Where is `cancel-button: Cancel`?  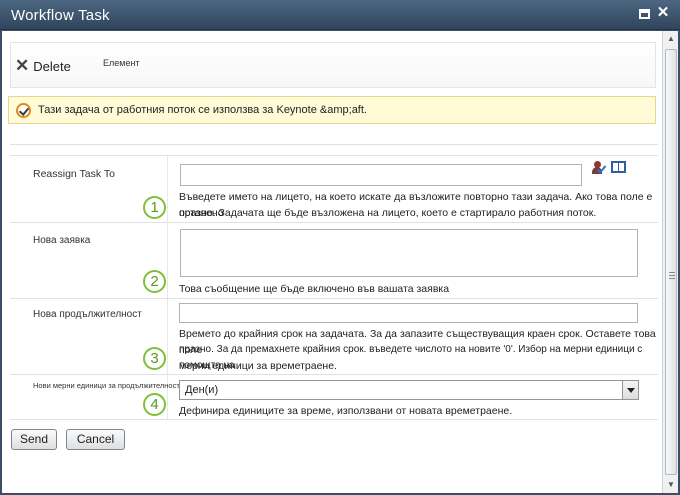 cancel-button: Cancel is located at coordinates (95, 439).